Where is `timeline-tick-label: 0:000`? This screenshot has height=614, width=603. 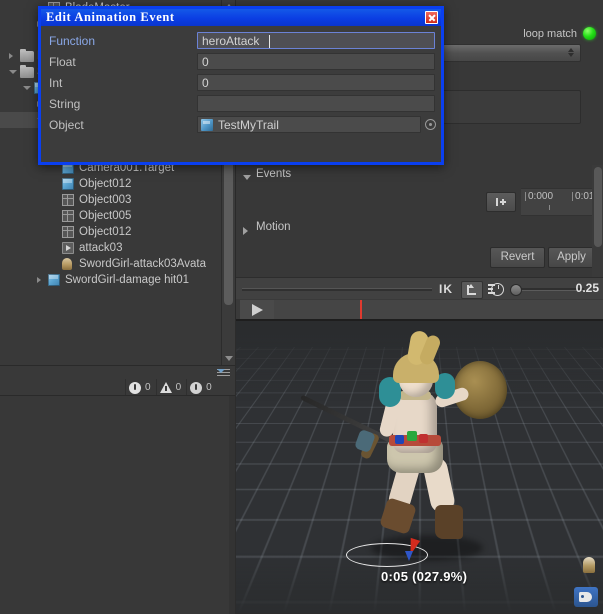
timeline-tick-label: 0:000 is located at coordinates (541, 196).